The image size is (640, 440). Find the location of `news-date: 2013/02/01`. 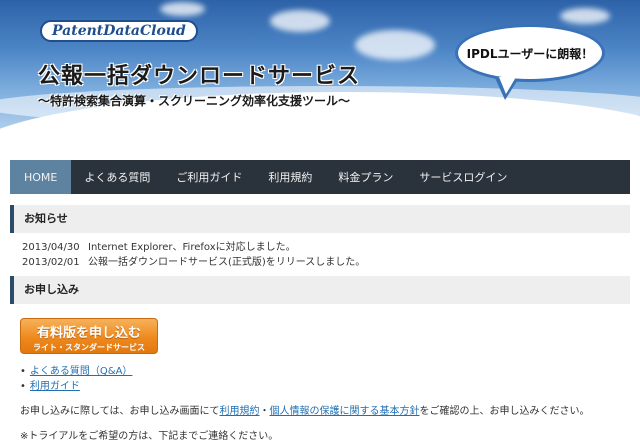

news-date: 2013/02/01 is located at coordinates (51, 262).